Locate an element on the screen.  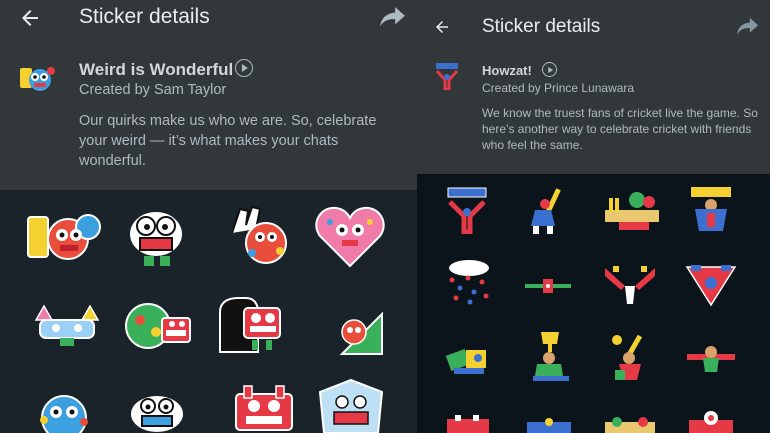
pack-creator: Created by Prince Lunawara is located at coordinates (558, 88).